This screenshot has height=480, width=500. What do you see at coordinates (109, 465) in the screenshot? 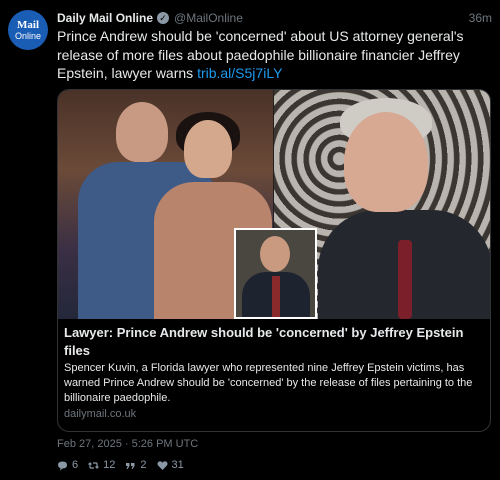
I see `retweet-count: 12` at bounding box center [109, 465].